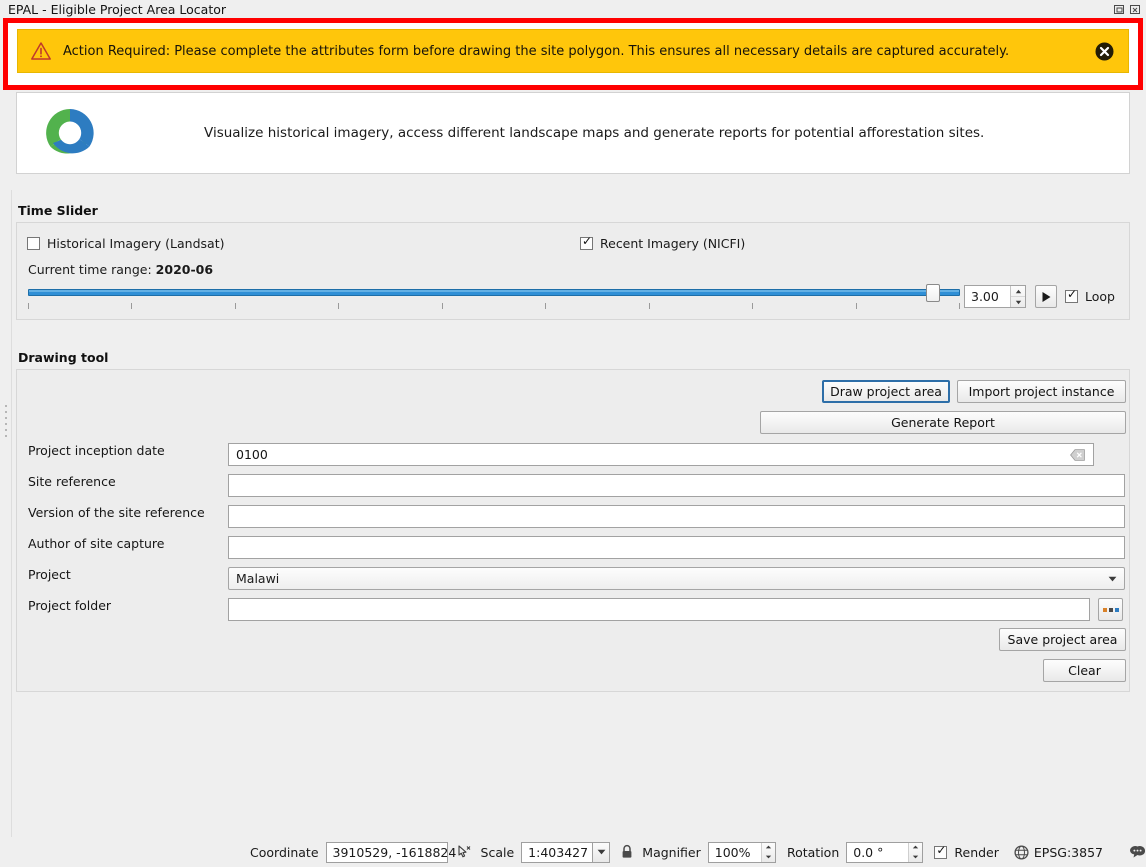 The height and width of the screenshot is (867, 1146). I want to click on import-project-instance-button: Import project instance, so click(1041, 391).